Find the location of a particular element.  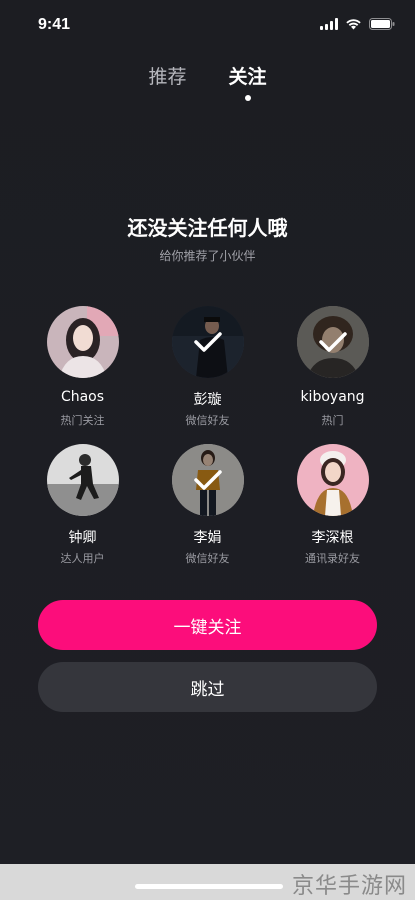

user-card: 钟卿 达人用户 is located at coordinates (82, 504).